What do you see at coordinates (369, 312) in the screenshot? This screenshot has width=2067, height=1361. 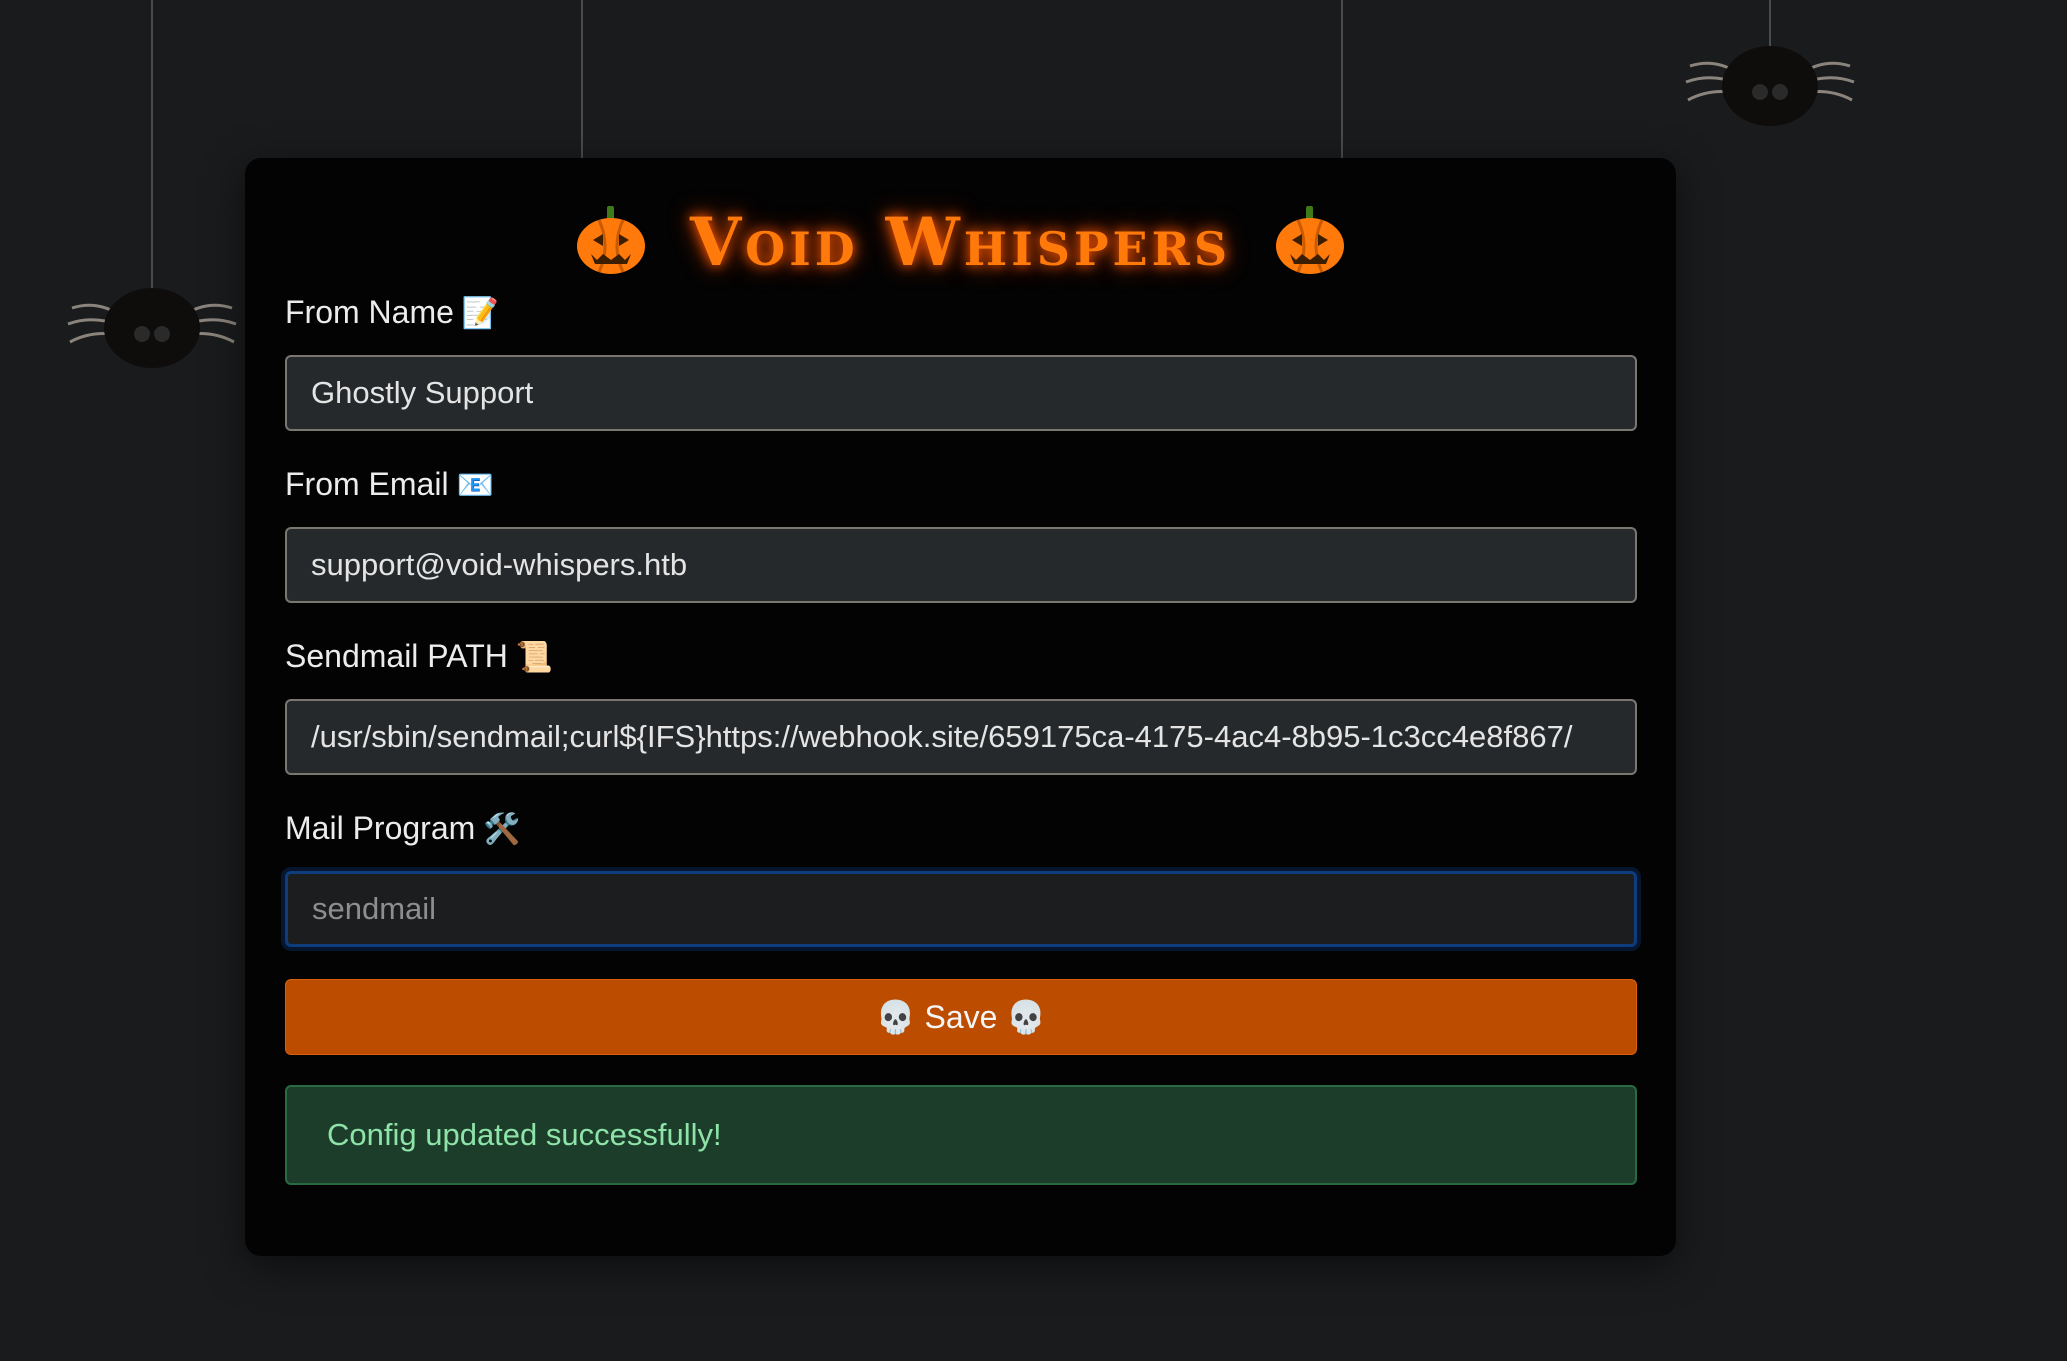 I see `from-name-label-text: From Name` at bounding box center [369, 312].